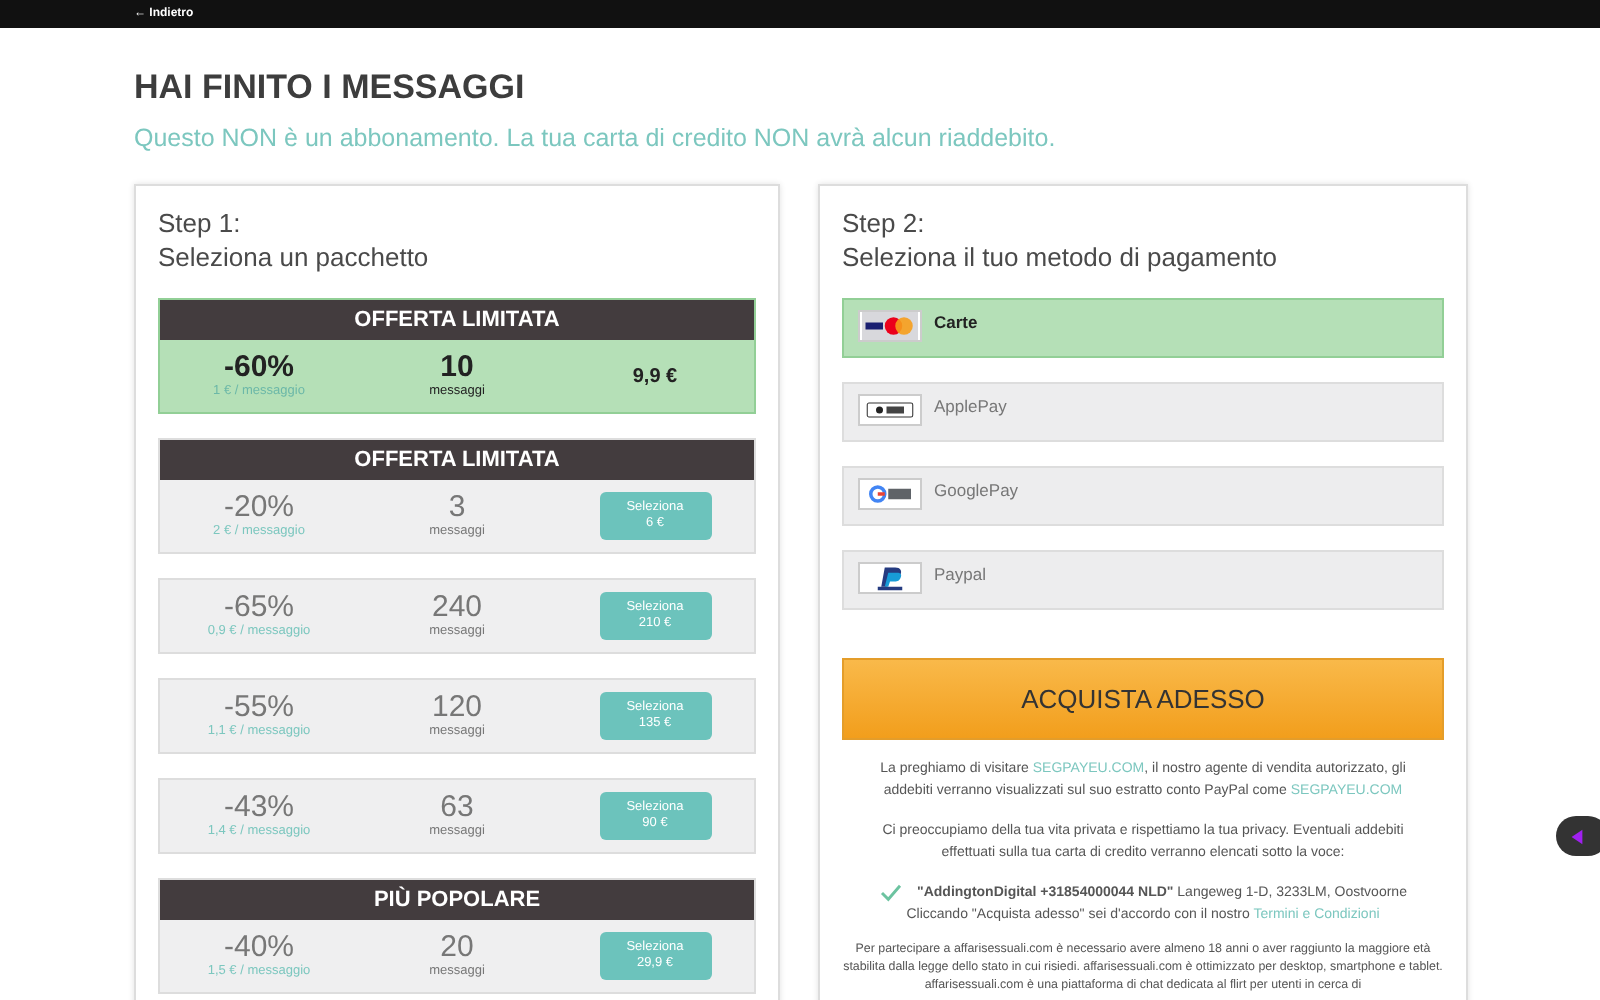  I want to click on check-icon, so click(890, 892).